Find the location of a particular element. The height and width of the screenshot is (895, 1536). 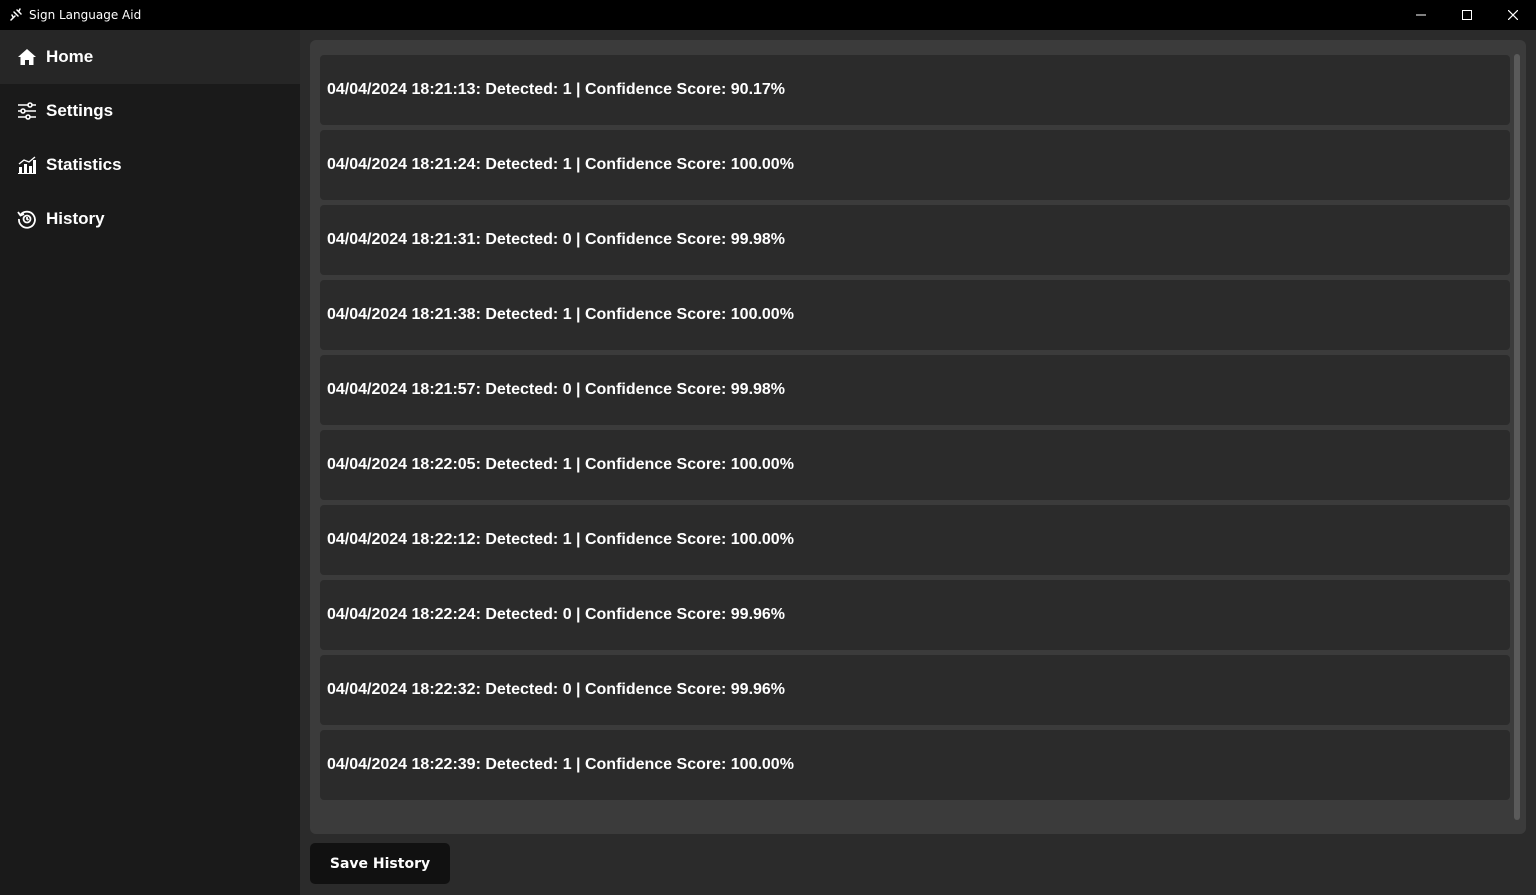

sidebar-item-label: History is located at coordinates (75, 218).